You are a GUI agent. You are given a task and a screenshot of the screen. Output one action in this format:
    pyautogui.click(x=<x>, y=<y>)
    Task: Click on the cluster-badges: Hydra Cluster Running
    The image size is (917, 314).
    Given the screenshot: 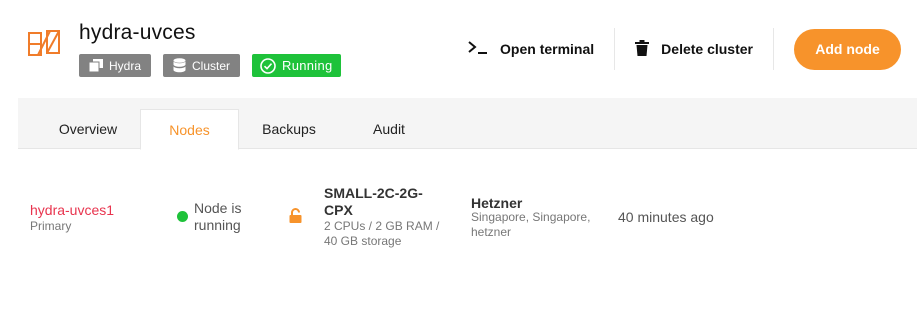 What is the action you would take?
    pyautogui.click(x=210, y=65)
    